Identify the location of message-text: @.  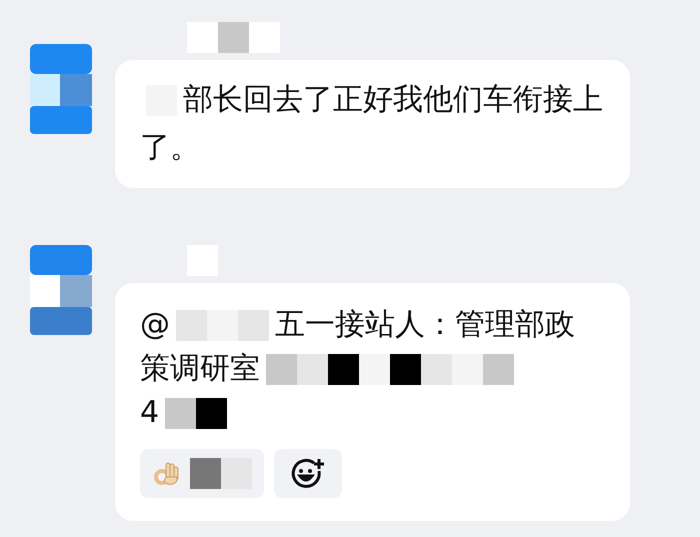
(155, 324).